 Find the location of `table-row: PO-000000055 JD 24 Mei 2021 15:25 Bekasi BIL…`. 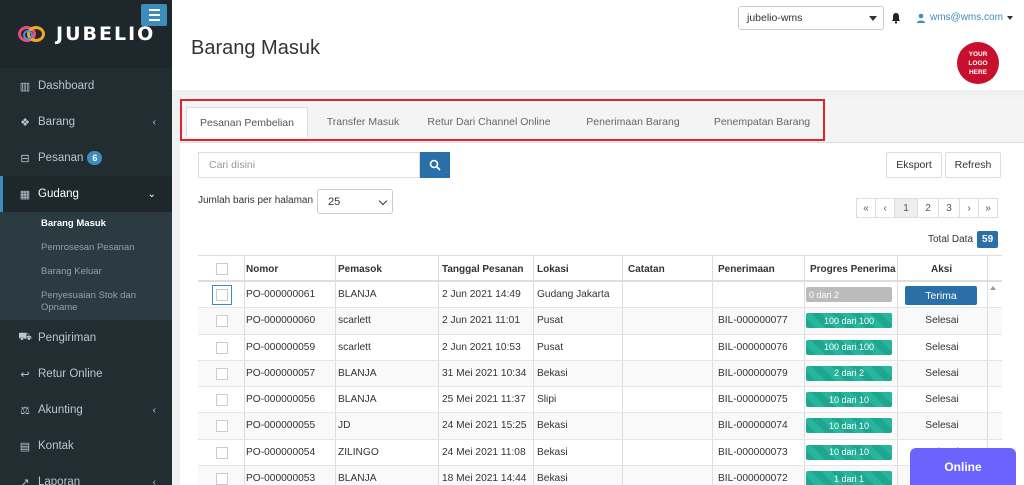

table-row: PO-000000055 JD 24 Mei 2021 15:25 Bekasi BIL… is located at coordinates (600, 426).